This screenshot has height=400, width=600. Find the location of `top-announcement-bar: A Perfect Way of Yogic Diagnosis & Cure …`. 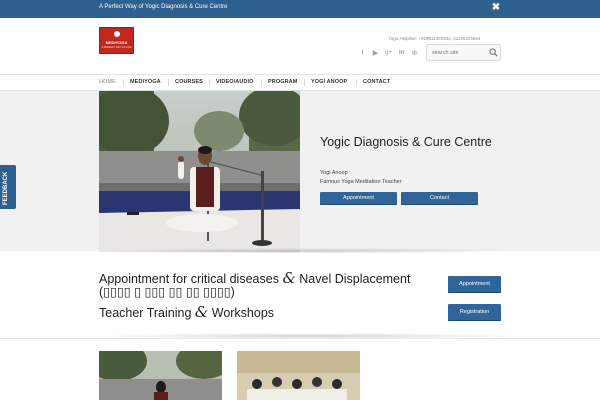

top-announcement-bar: A Perfect Way of Yogic Diagnosis & Cure … is located at coordinates (300, 9).